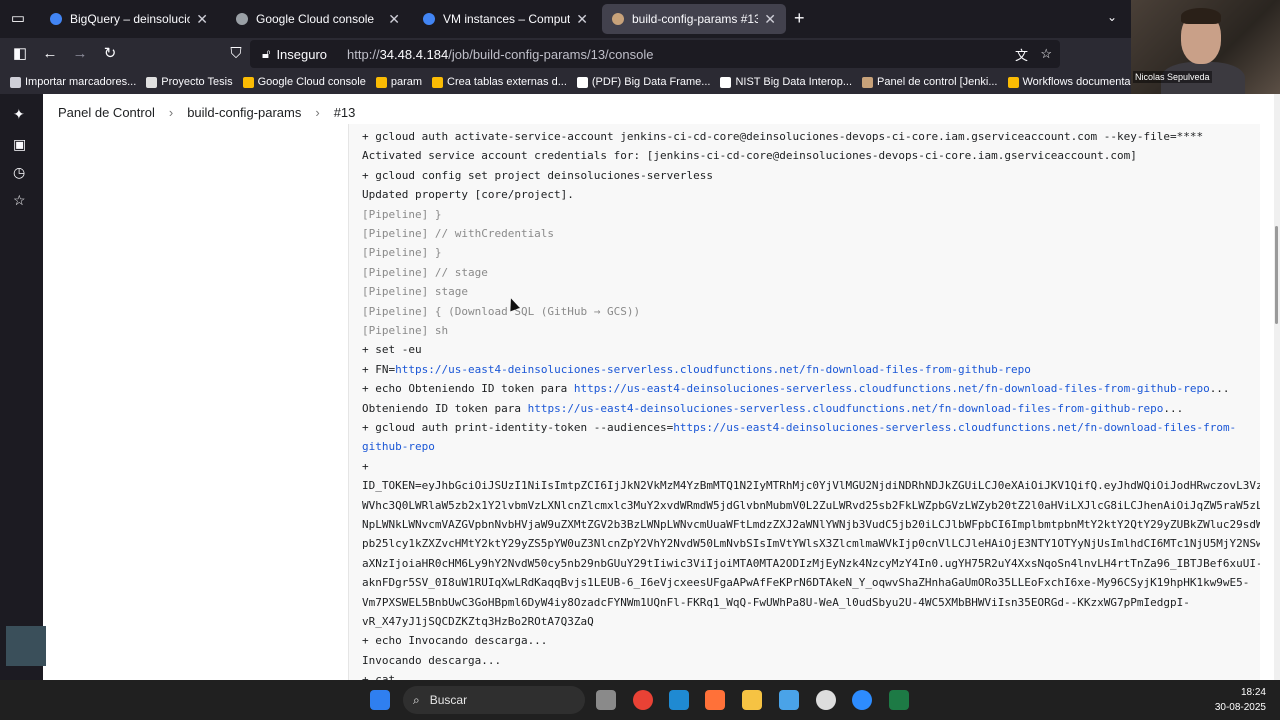  What do you see at coordinates (551, 54) in the screenshot?
I see `url-path: /job/build-config-params/13/console` at bounding box center [551, 54].